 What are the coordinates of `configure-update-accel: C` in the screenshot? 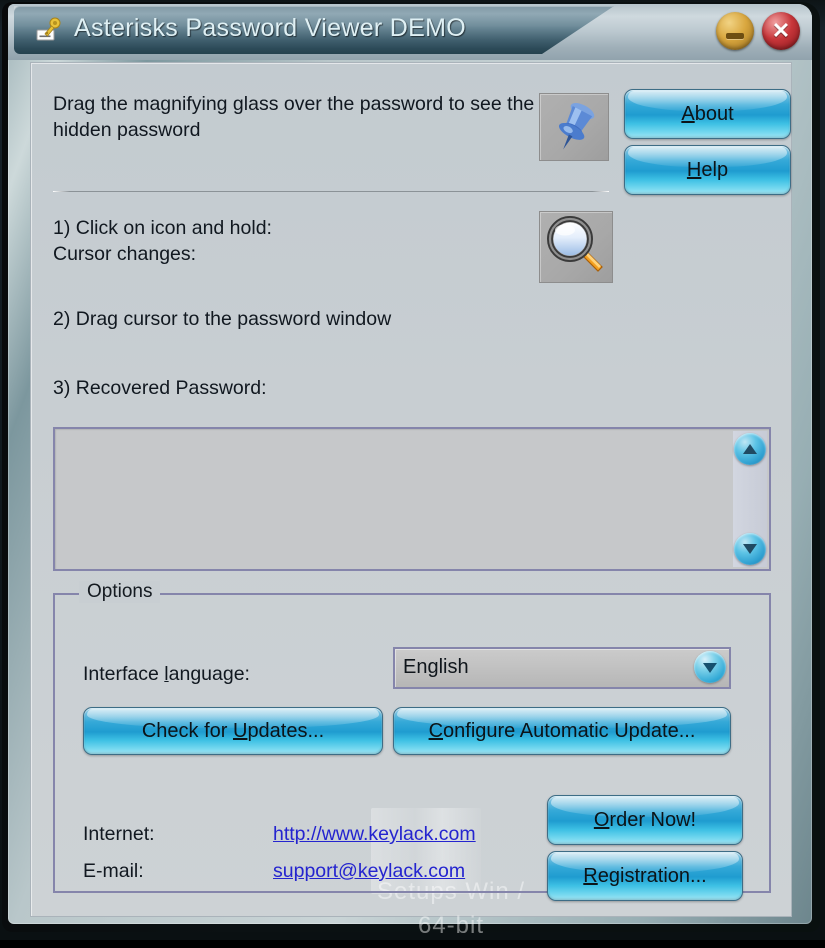 It's located at (436, 730).